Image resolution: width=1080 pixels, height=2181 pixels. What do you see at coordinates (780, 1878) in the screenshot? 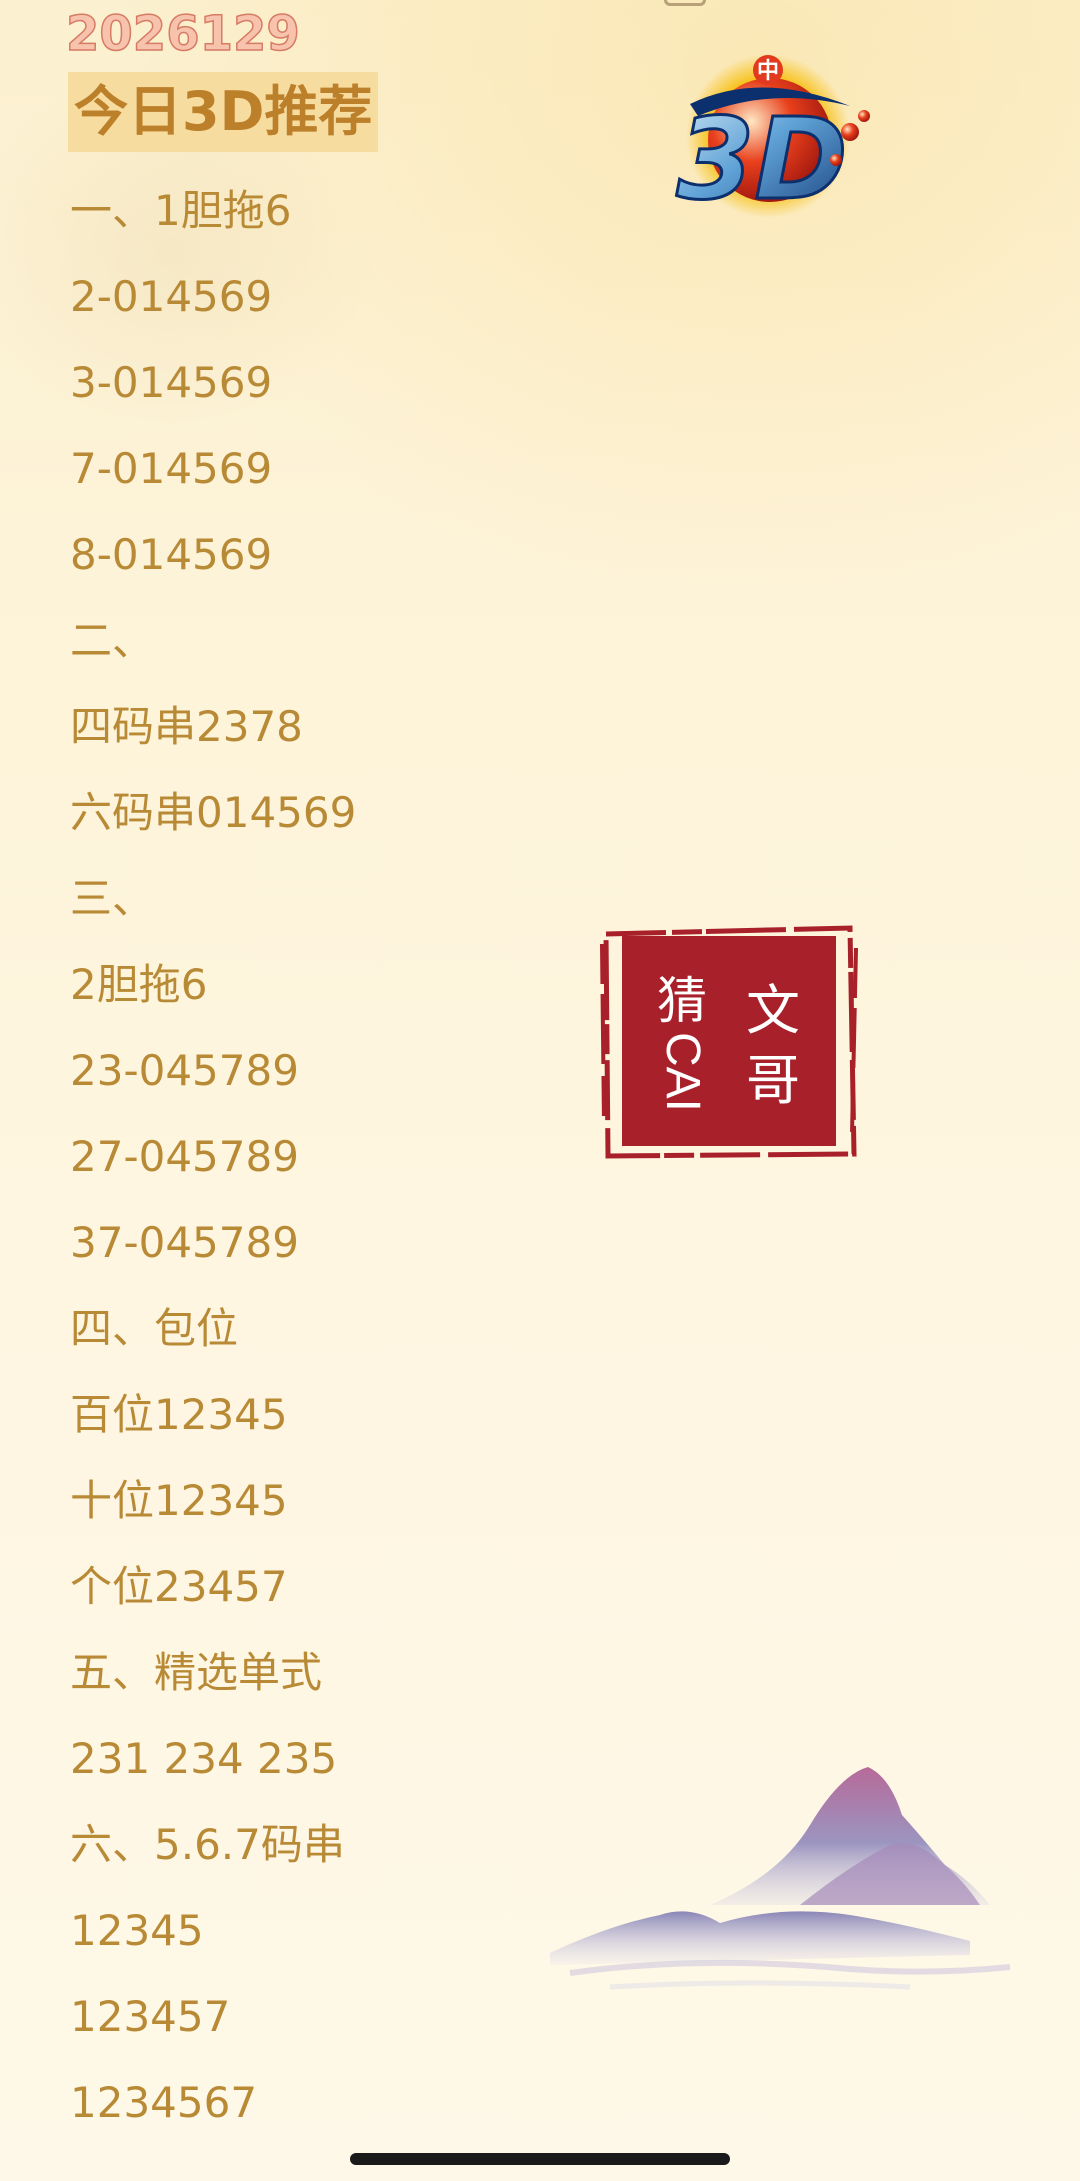
I see `mountain-ink-painting-icon` at bounding box center [780, 1878].